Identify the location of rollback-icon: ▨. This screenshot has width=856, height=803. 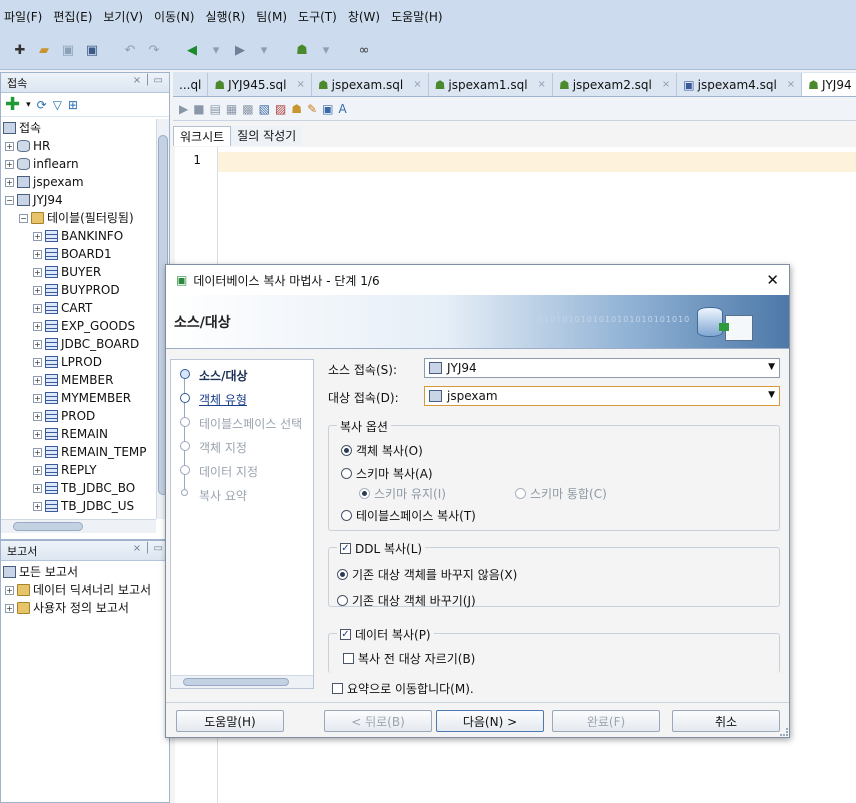
(280, 109).